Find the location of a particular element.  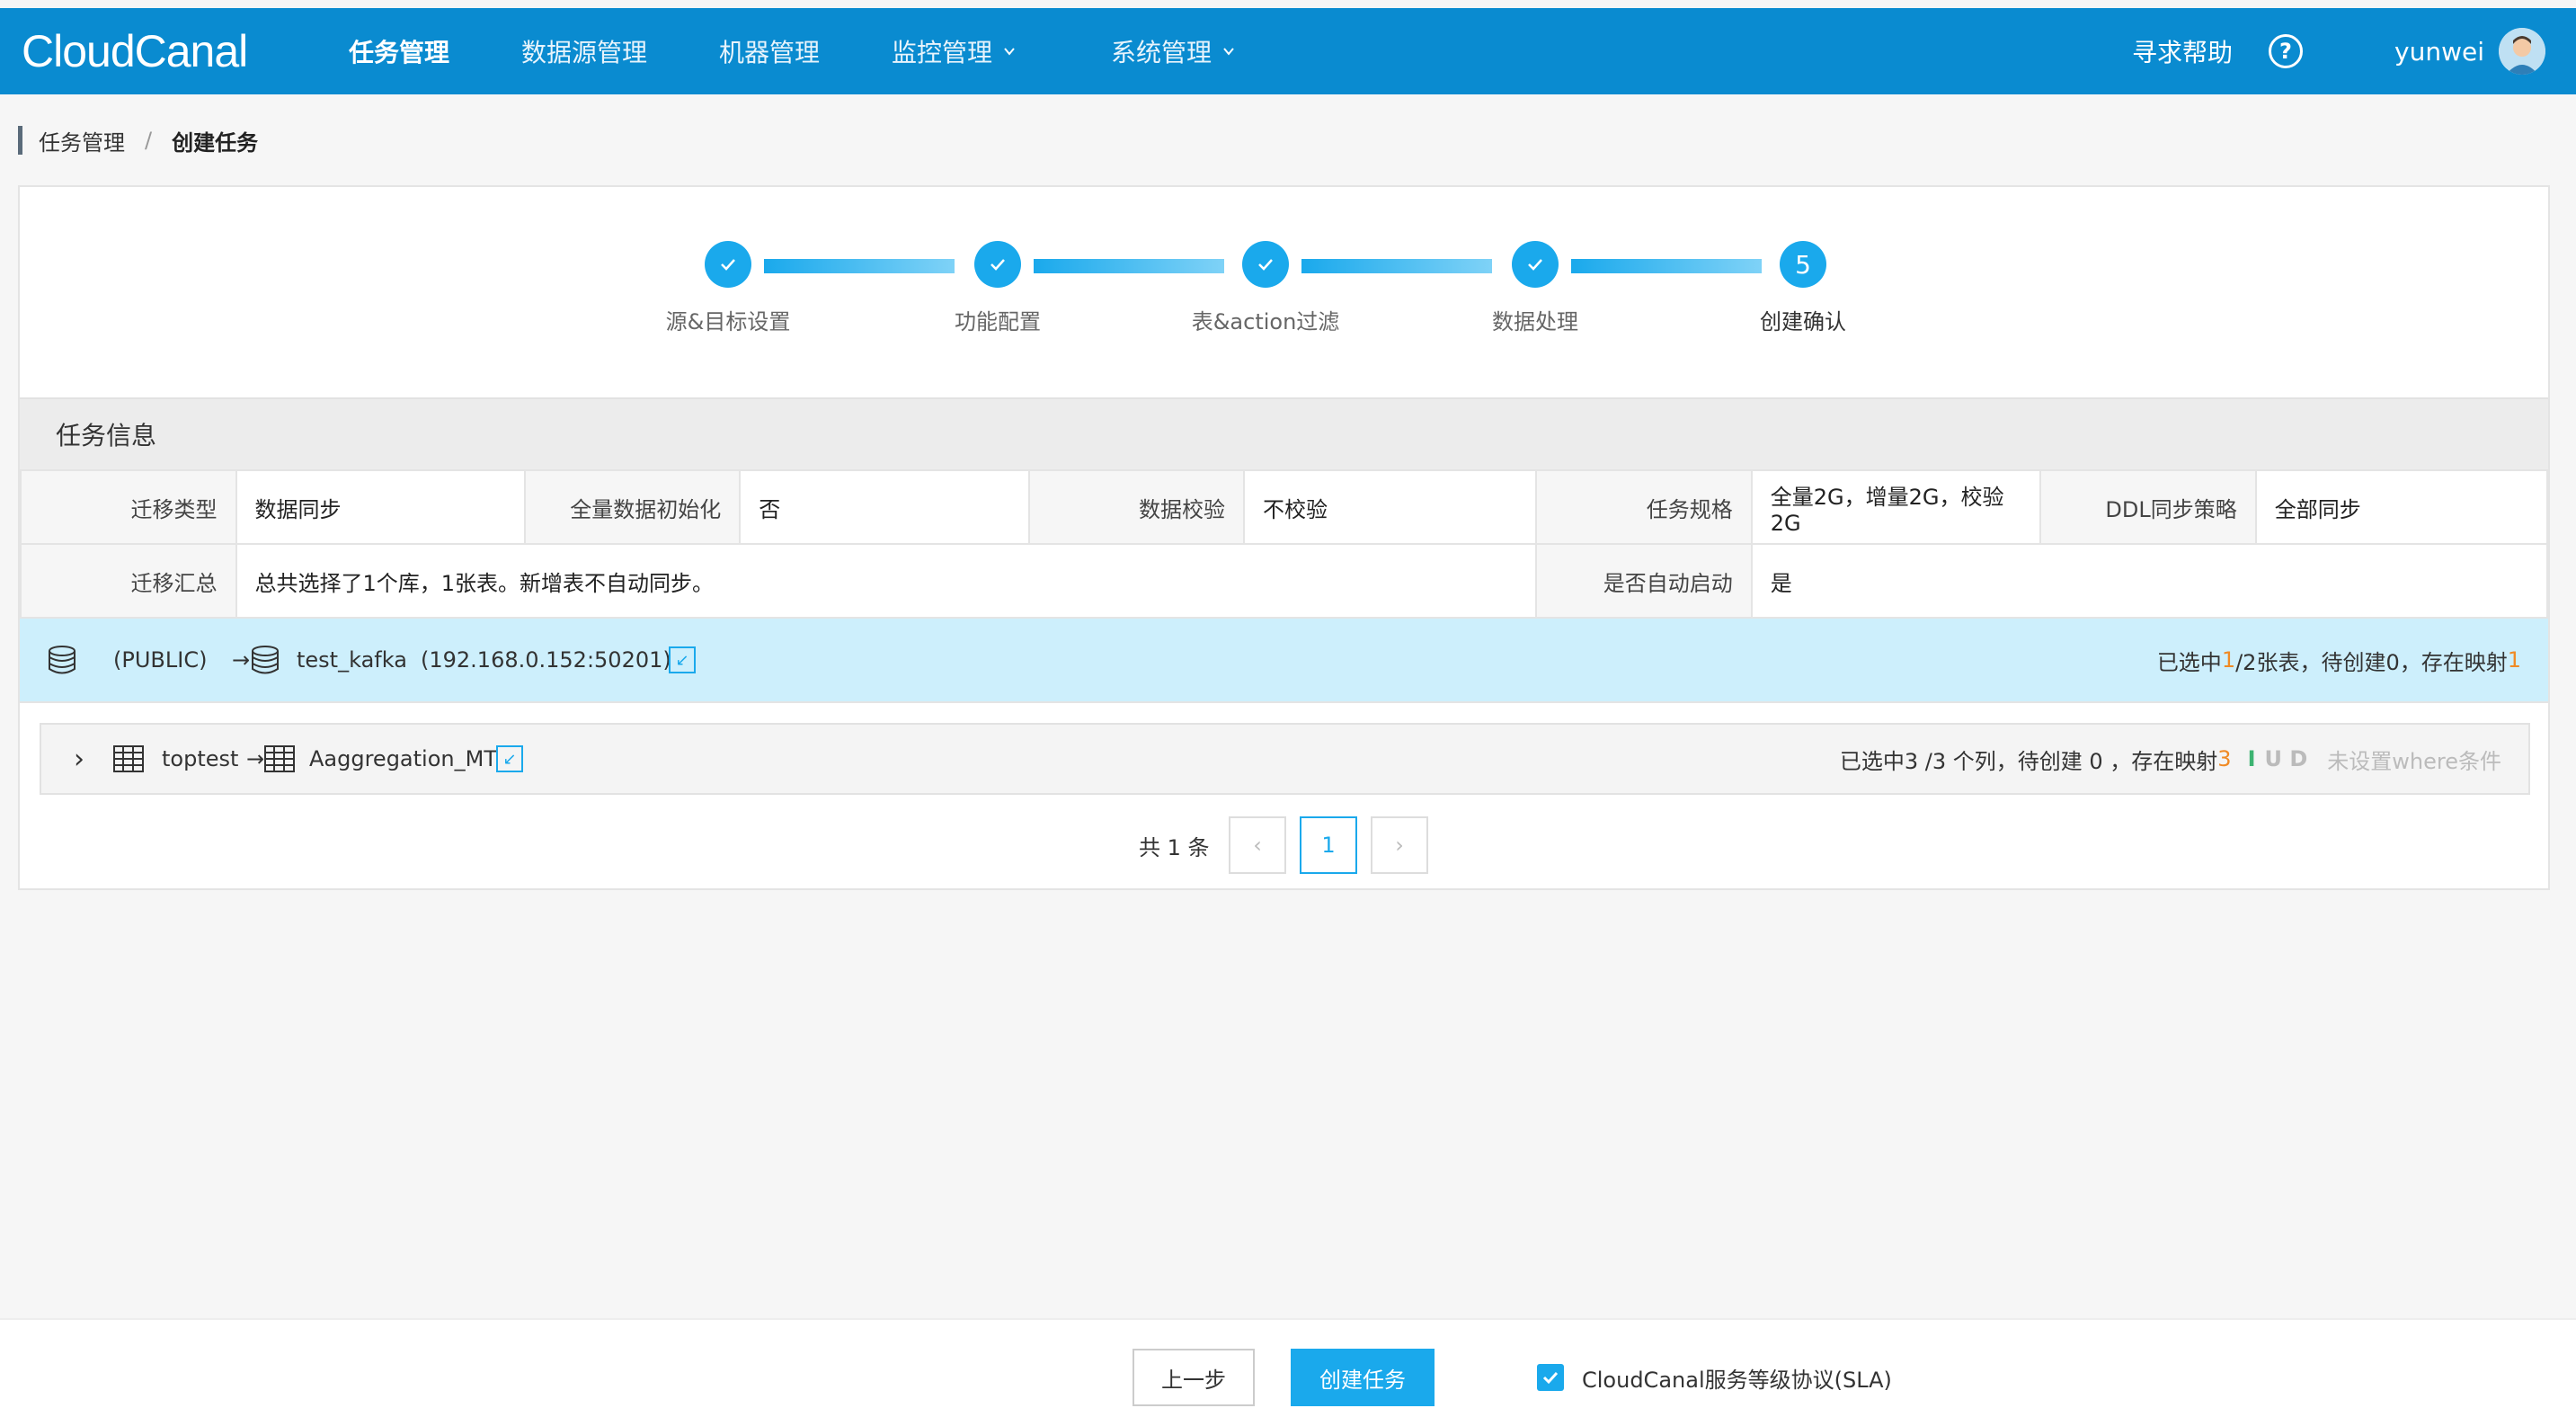

db-summary: 已选中 1 /2张表，待创建0，存在映射 1 is located at coordinates (2339, 660).